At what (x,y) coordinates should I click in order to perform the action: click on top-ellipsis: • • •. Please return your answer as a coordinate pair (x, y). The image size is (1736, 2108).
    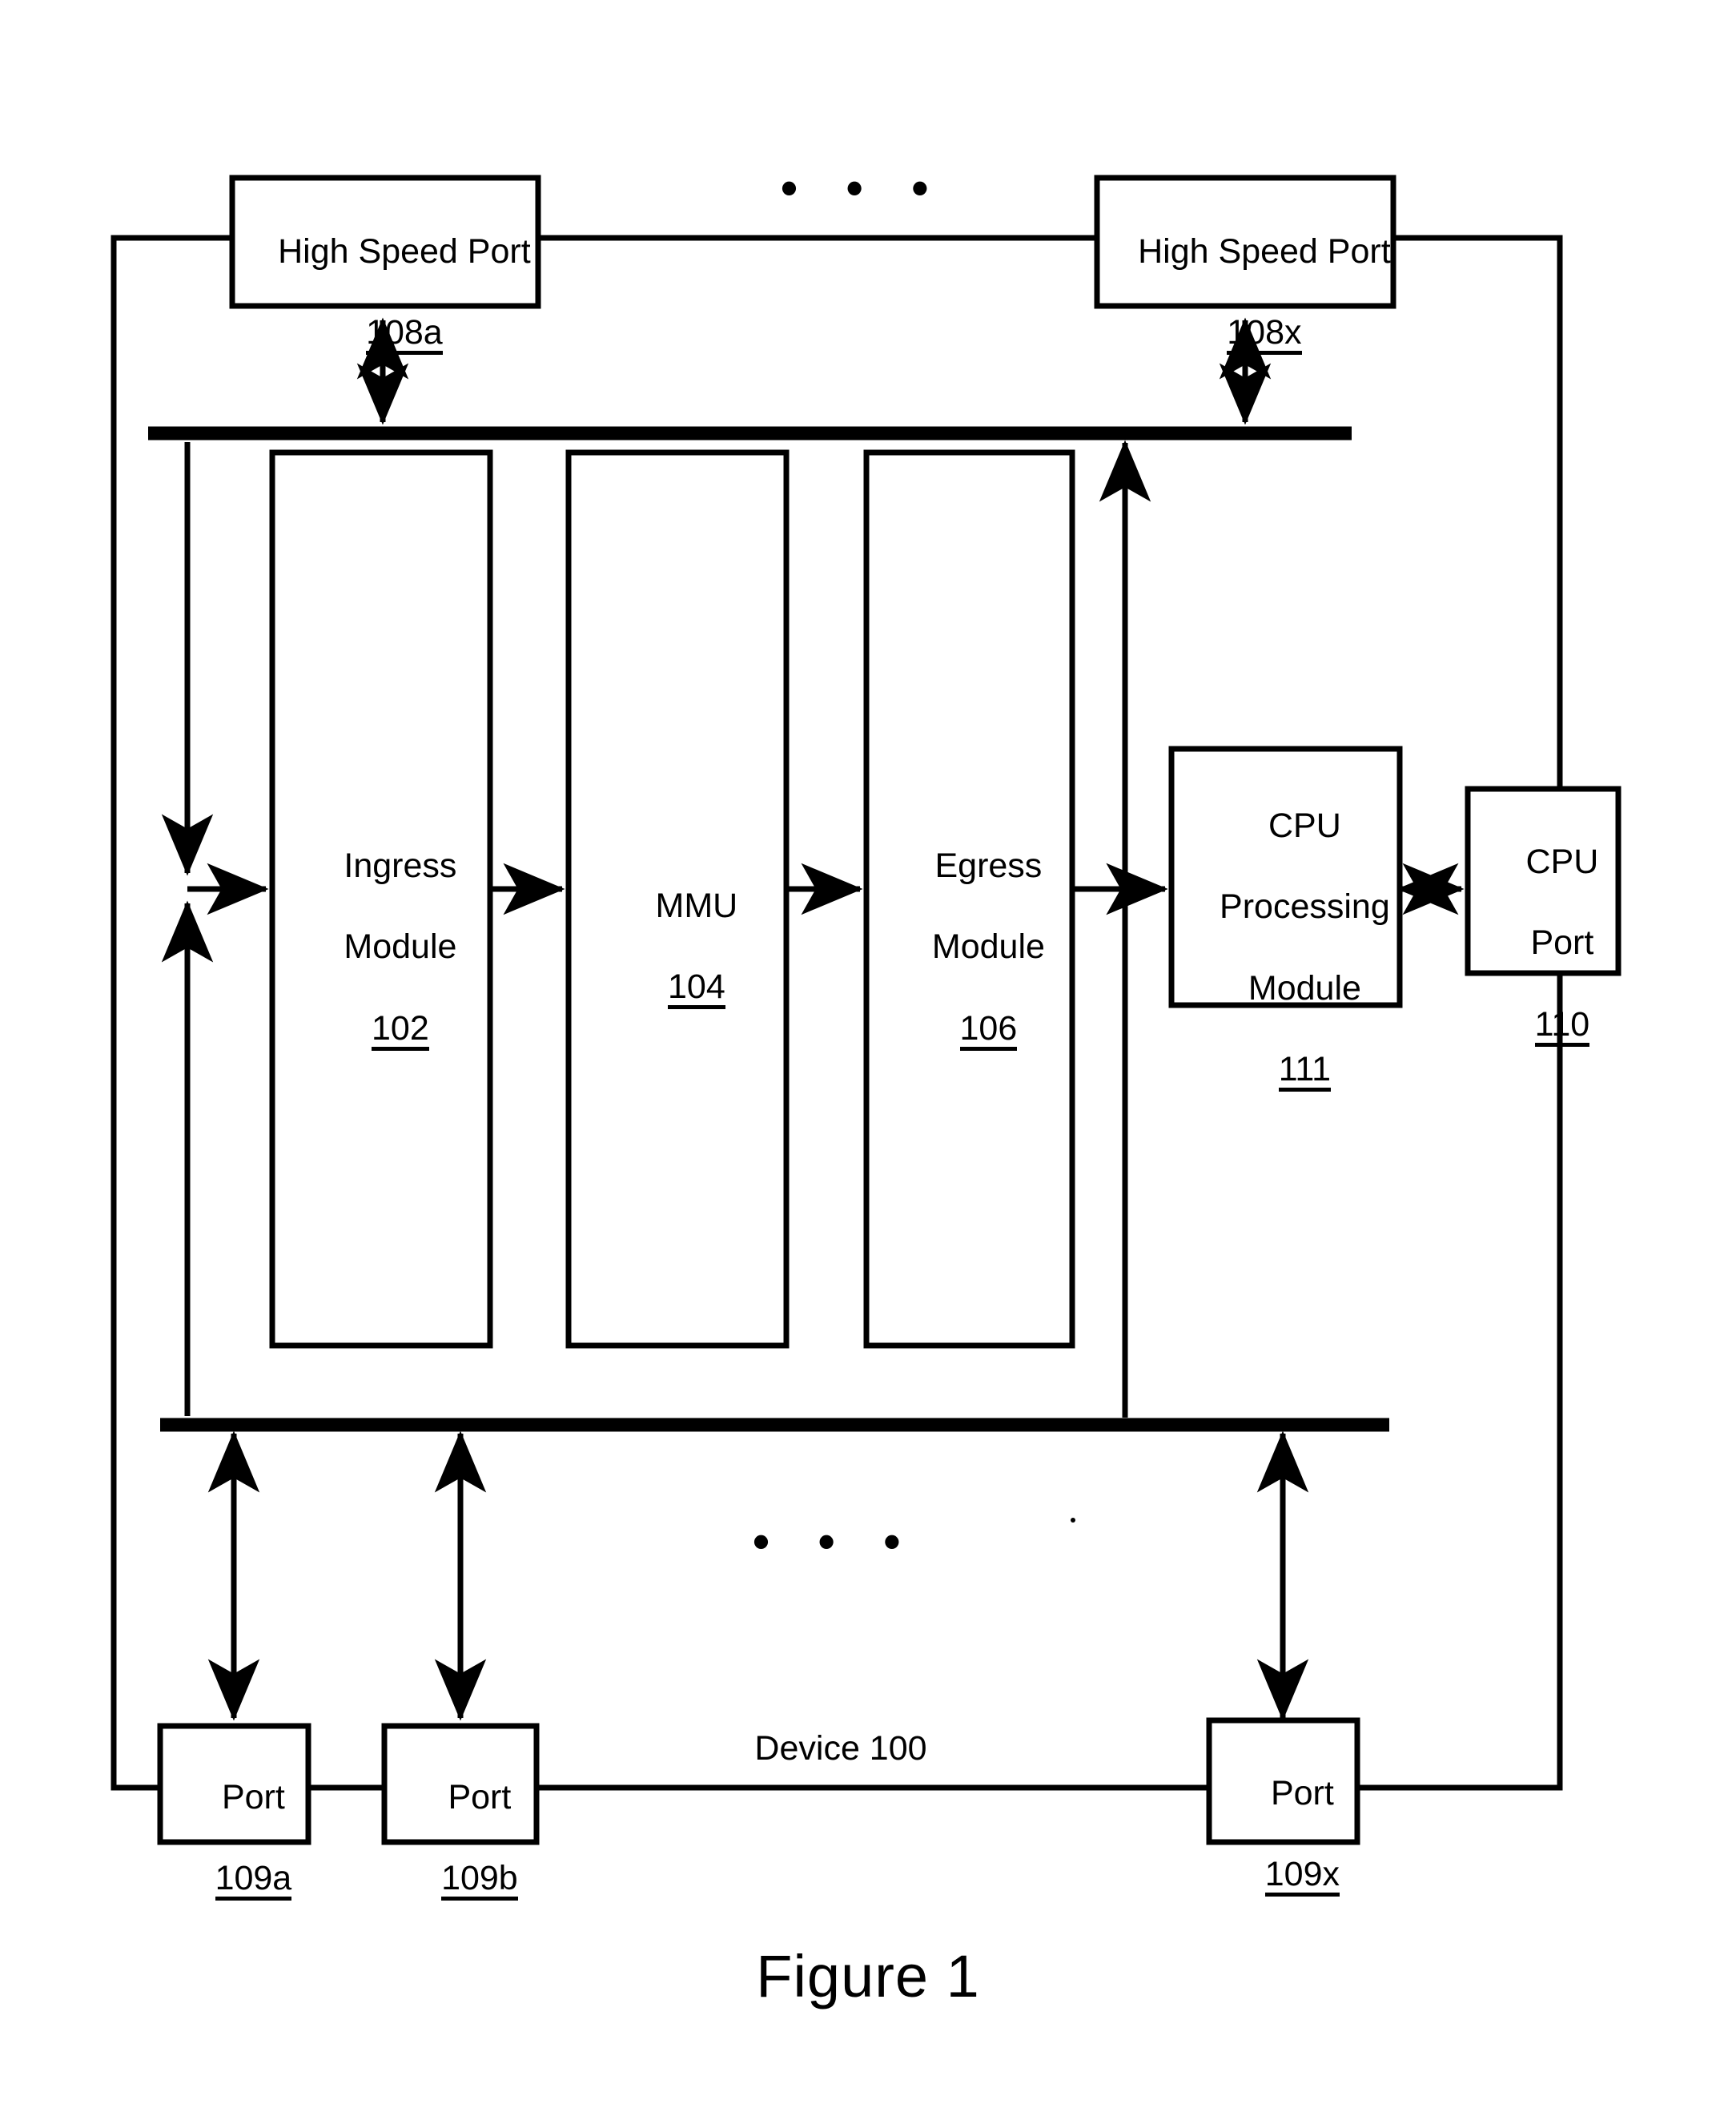
    Looking at the image, I should click on (863, 188).